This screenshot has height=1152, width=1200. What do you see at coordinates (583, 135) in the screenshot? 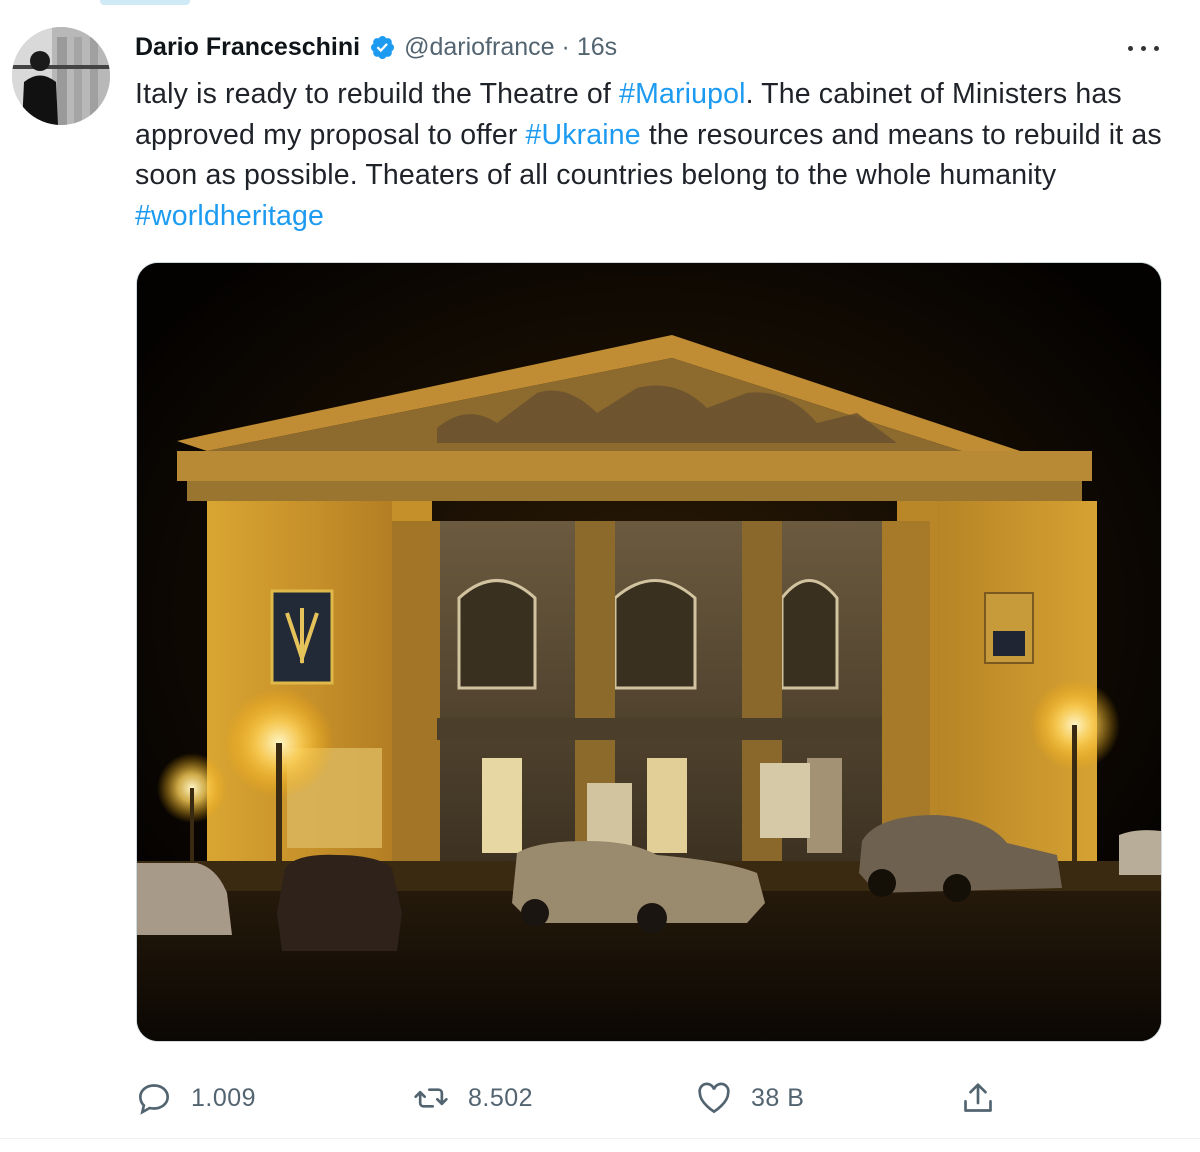
I see `hashtag-link-ukraine: #Ukraine` at bounding box center [583, 135].